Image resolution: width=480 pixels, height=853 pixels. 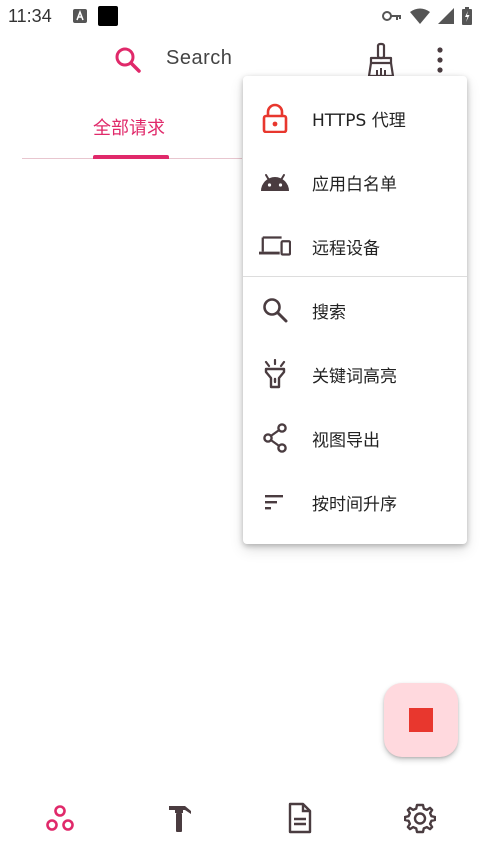 I want to click on wifi-icon, so click(x=420, y=16).